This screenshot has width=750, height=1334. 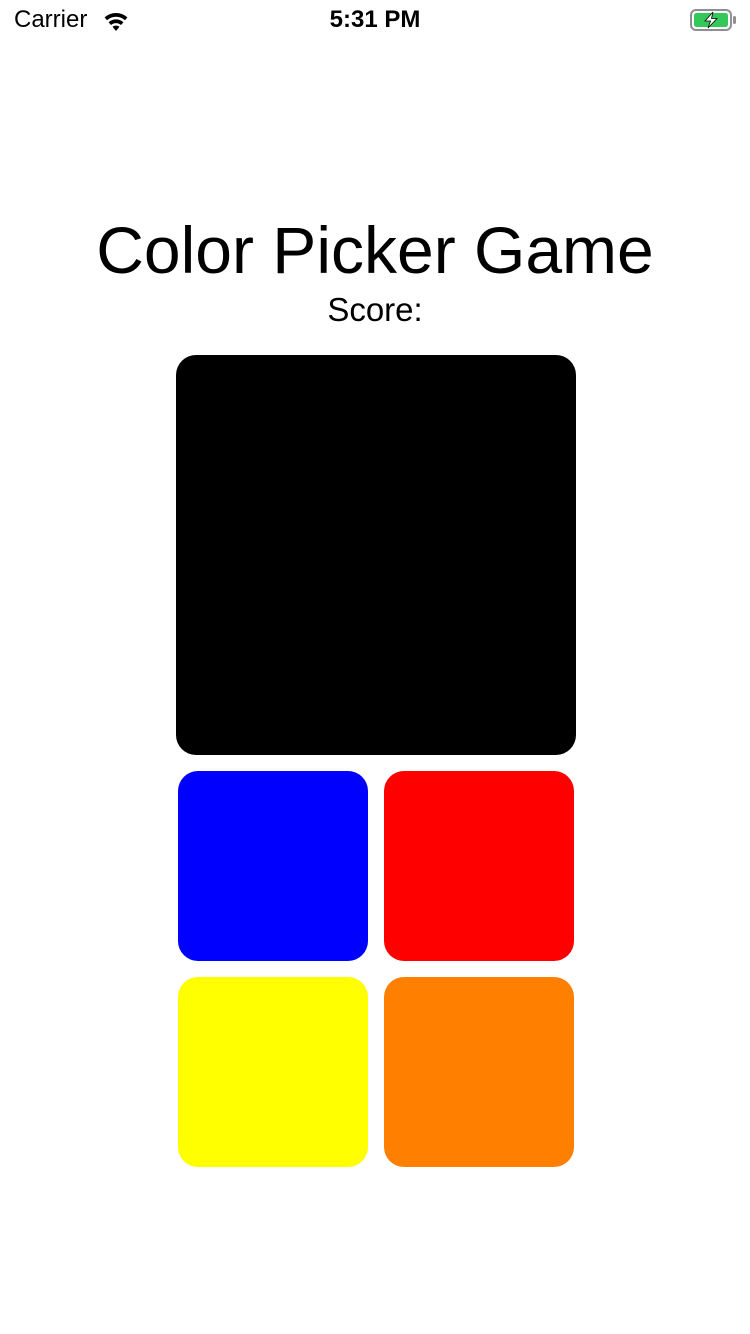 What do you see at coordinates (375, 250) in the screenshot?
I see `game-title: Color Picker Game` at bounding box center [375, 250].